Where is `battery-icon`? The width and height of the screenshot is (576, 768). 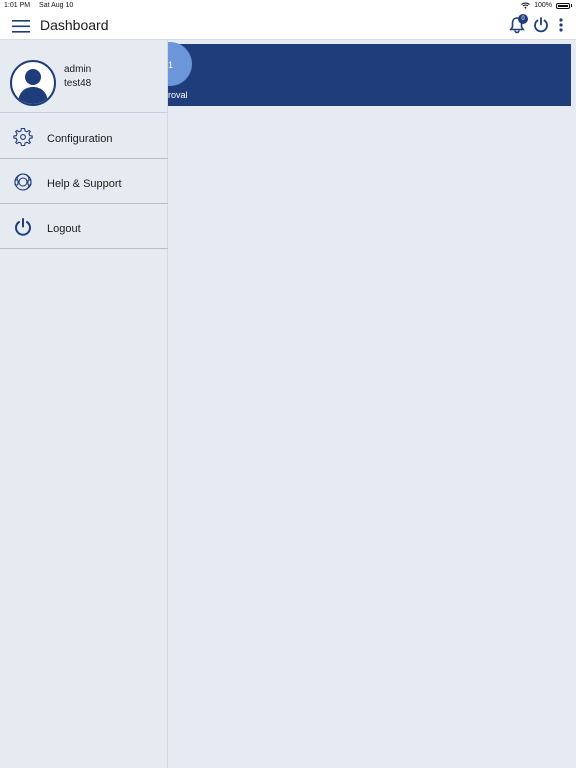 battery-icon is located at coordinates (563, 5).